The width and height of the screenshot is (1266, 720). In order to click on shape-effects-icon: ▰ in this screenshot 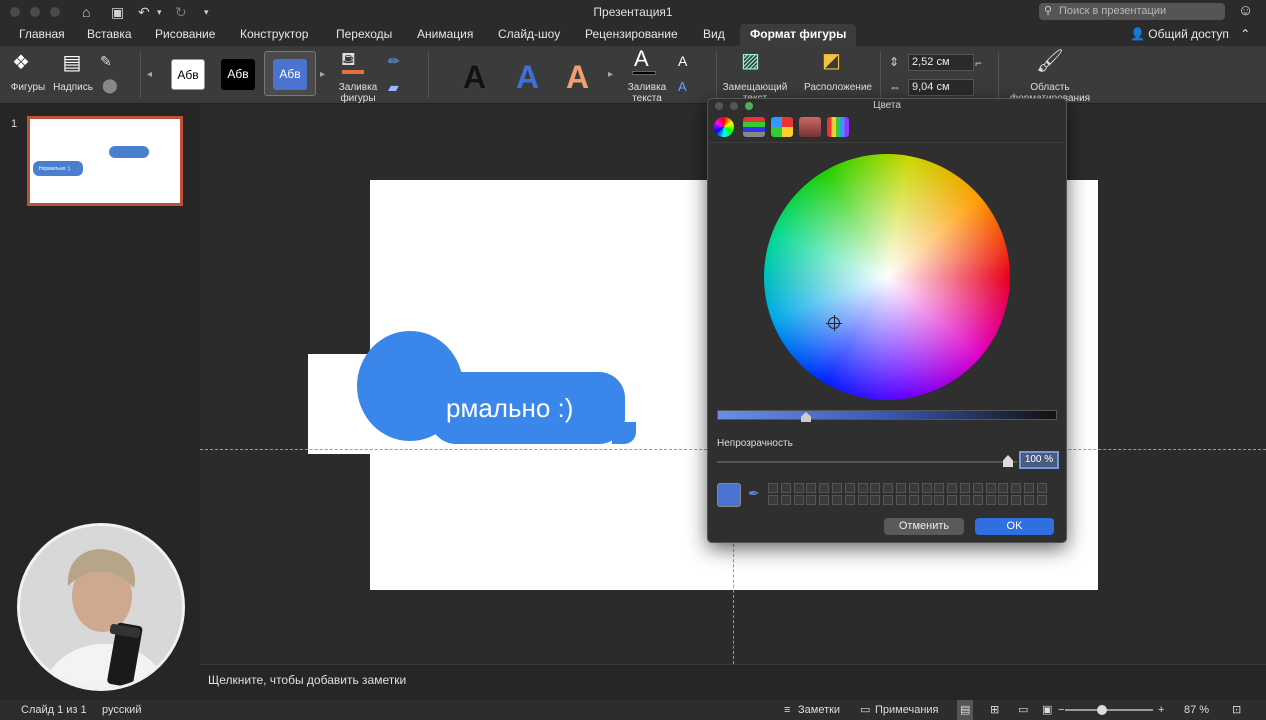, I will do `click(393, 87)`.